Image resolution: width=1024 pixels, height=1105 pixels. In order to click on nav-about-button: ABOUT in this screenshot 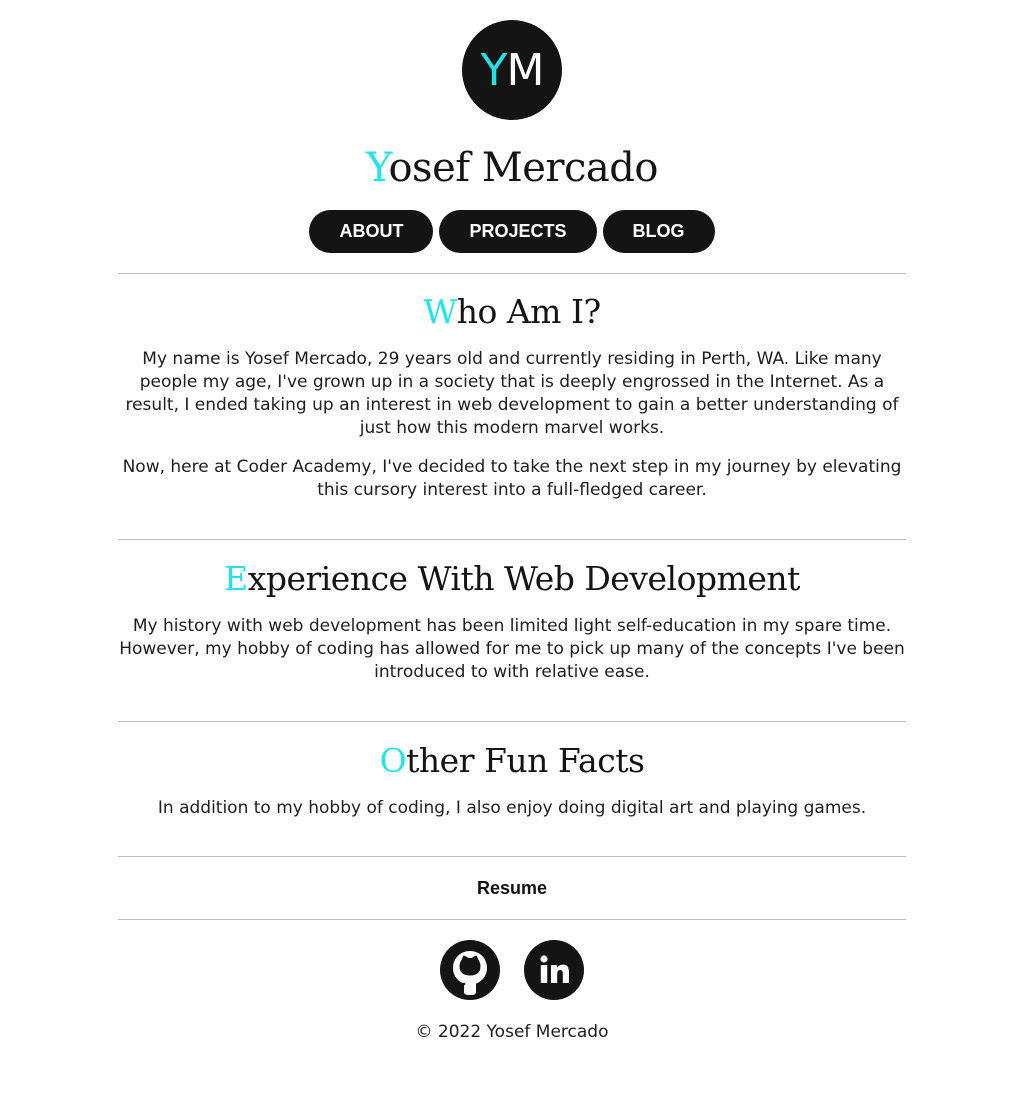, I will do `click(371, 231)`.